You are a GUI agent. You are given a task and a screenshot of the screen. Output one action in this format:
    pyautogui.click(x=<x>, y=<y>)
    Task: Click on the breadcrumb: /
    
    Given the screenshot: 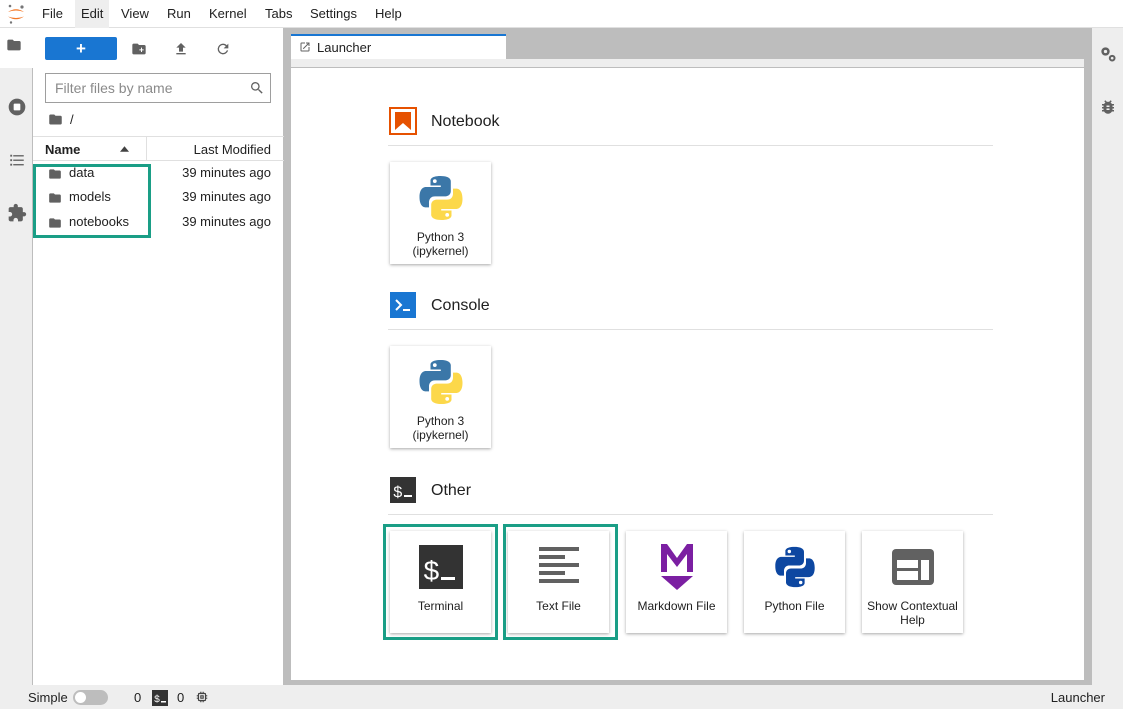 What is the action you would take?
    pyautogui.click(x=61, y=119)
    